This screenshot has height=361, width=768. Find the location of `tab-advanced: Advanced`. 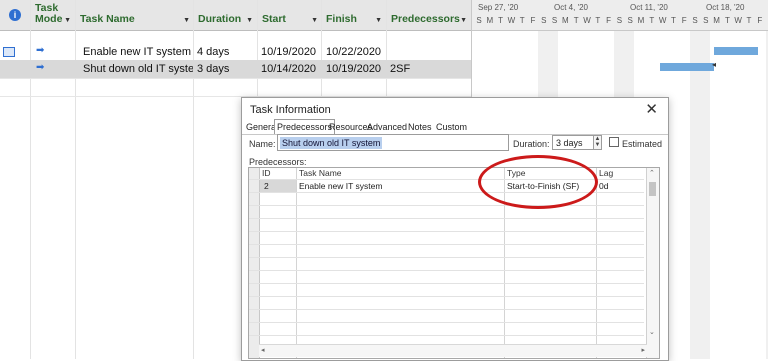

tab-advanced: Advanced is located at coordinates (387, 127).